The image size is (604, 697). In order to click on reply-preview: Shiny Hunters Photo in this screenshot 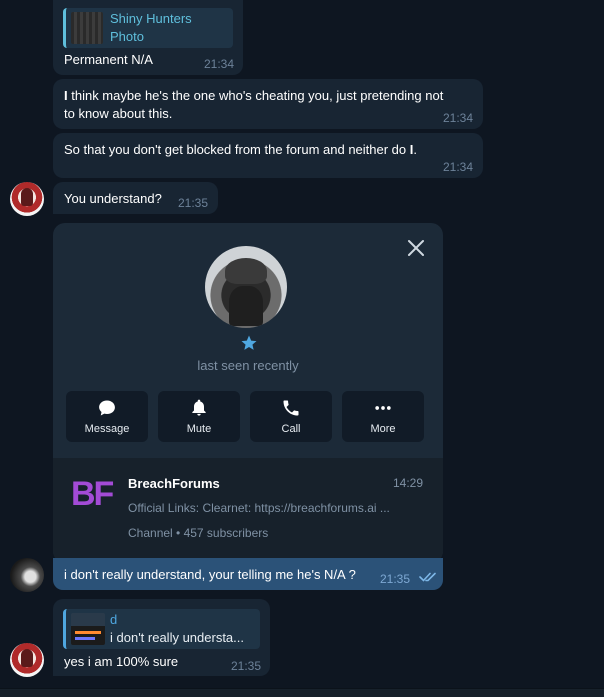, I will do `click(148, 28)`.